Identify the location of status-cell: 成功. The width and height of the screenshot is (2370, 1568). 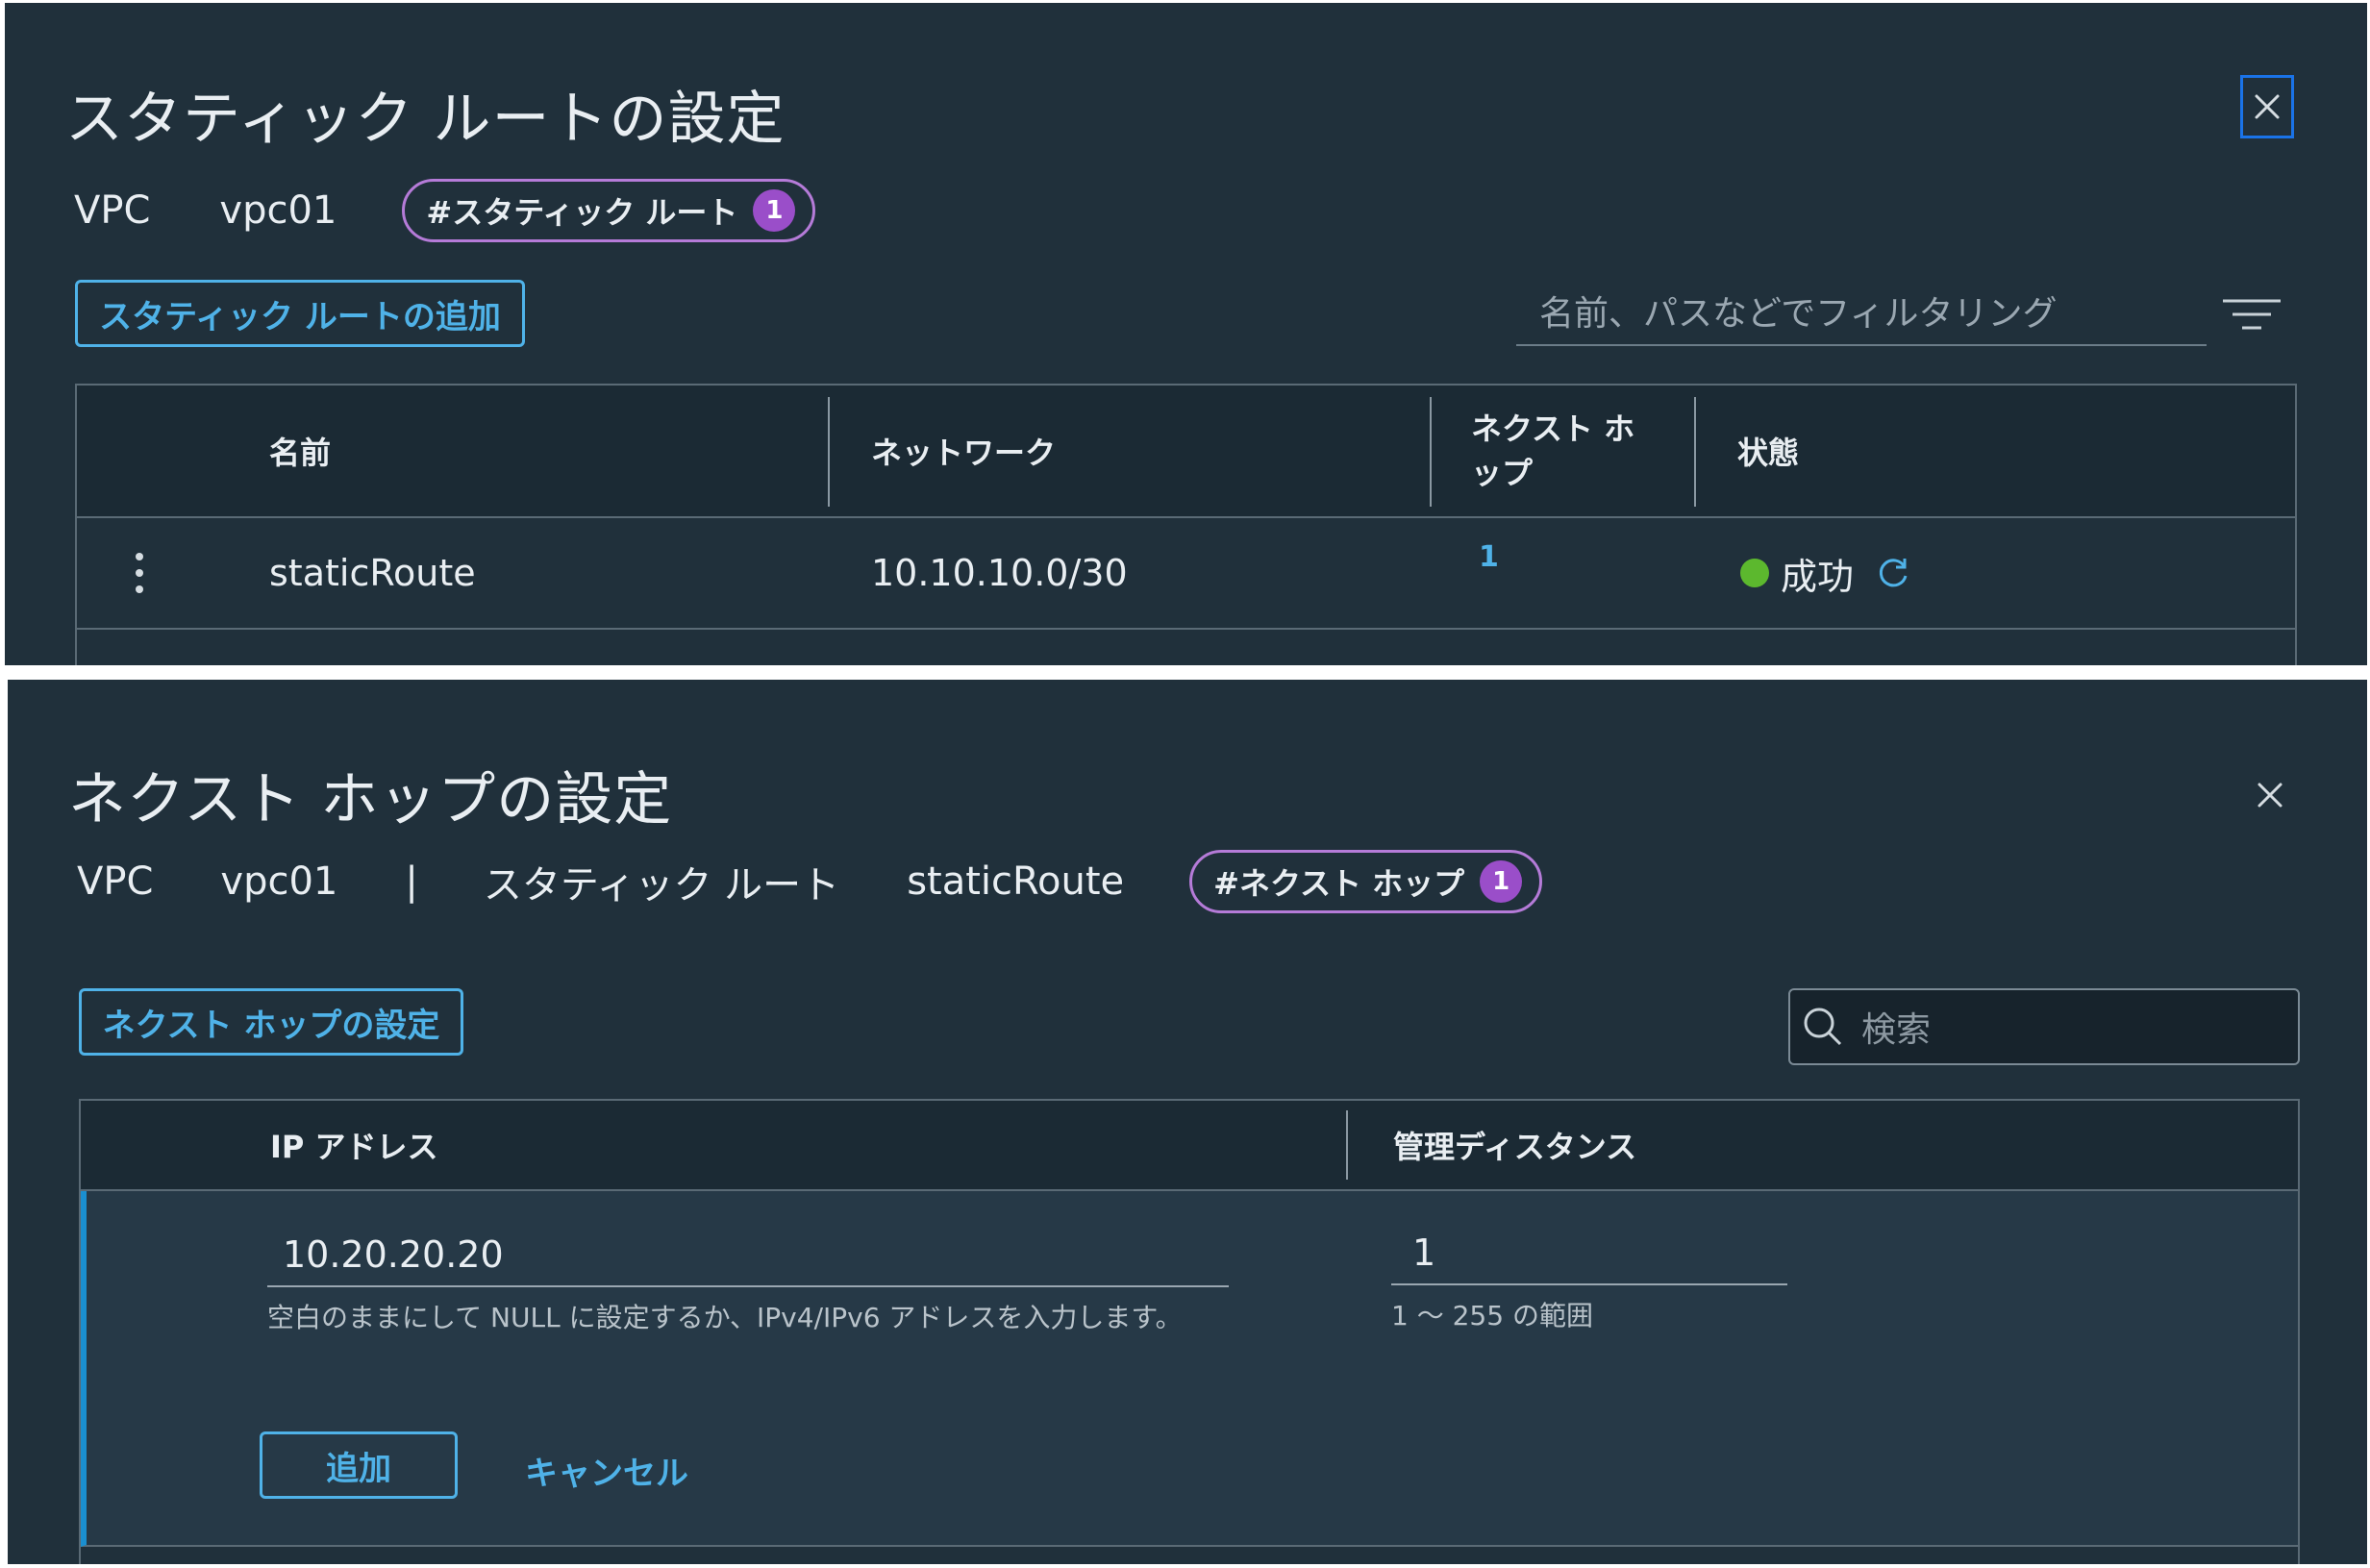
(1826, 573).